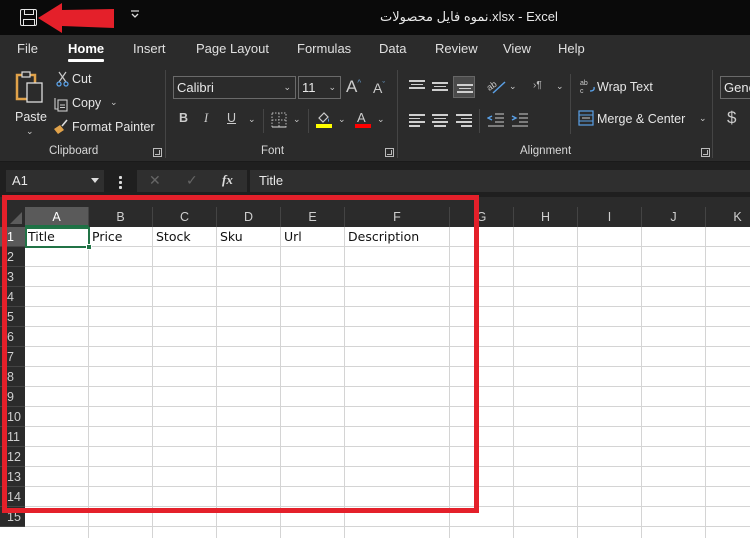 This screenshot has width=750, height=538. I want to click on svg-text: c, so click(582, 91).